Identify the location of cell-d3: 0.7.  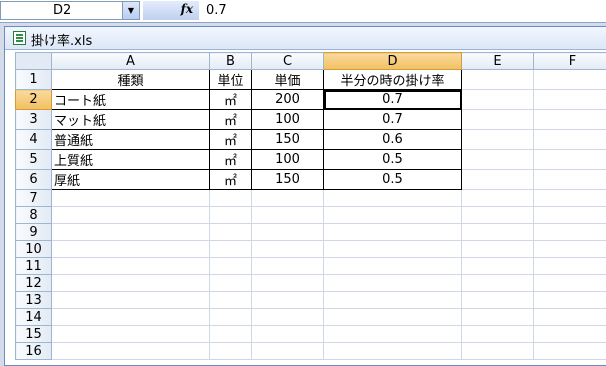
(393, 120).